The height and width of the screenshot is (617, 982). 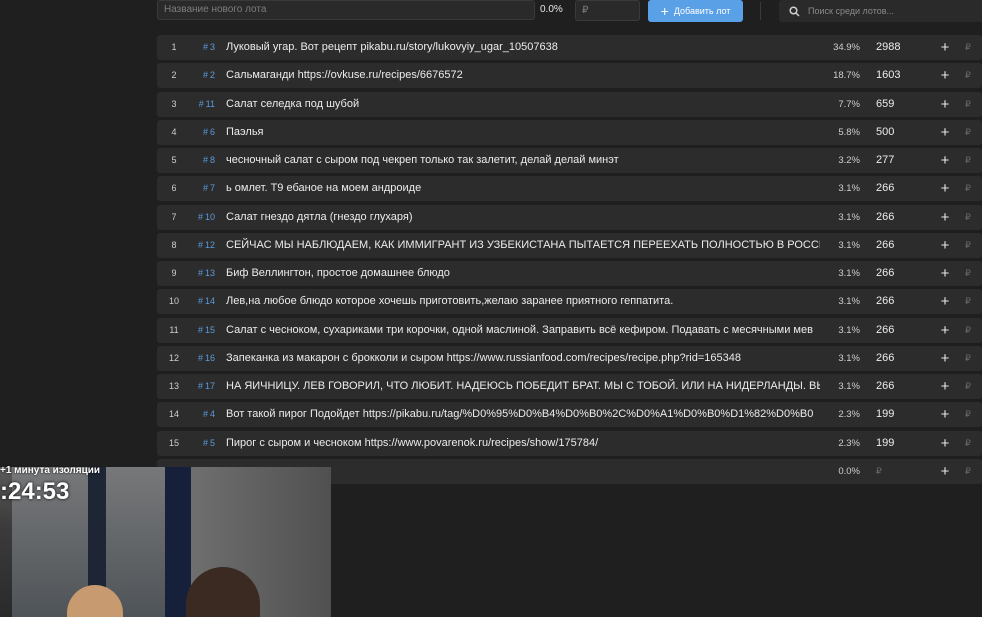 What do you see at coordinates (174, 273) in the screenshot?
I see `lot-number: 9` at bounding box center [174, 273].